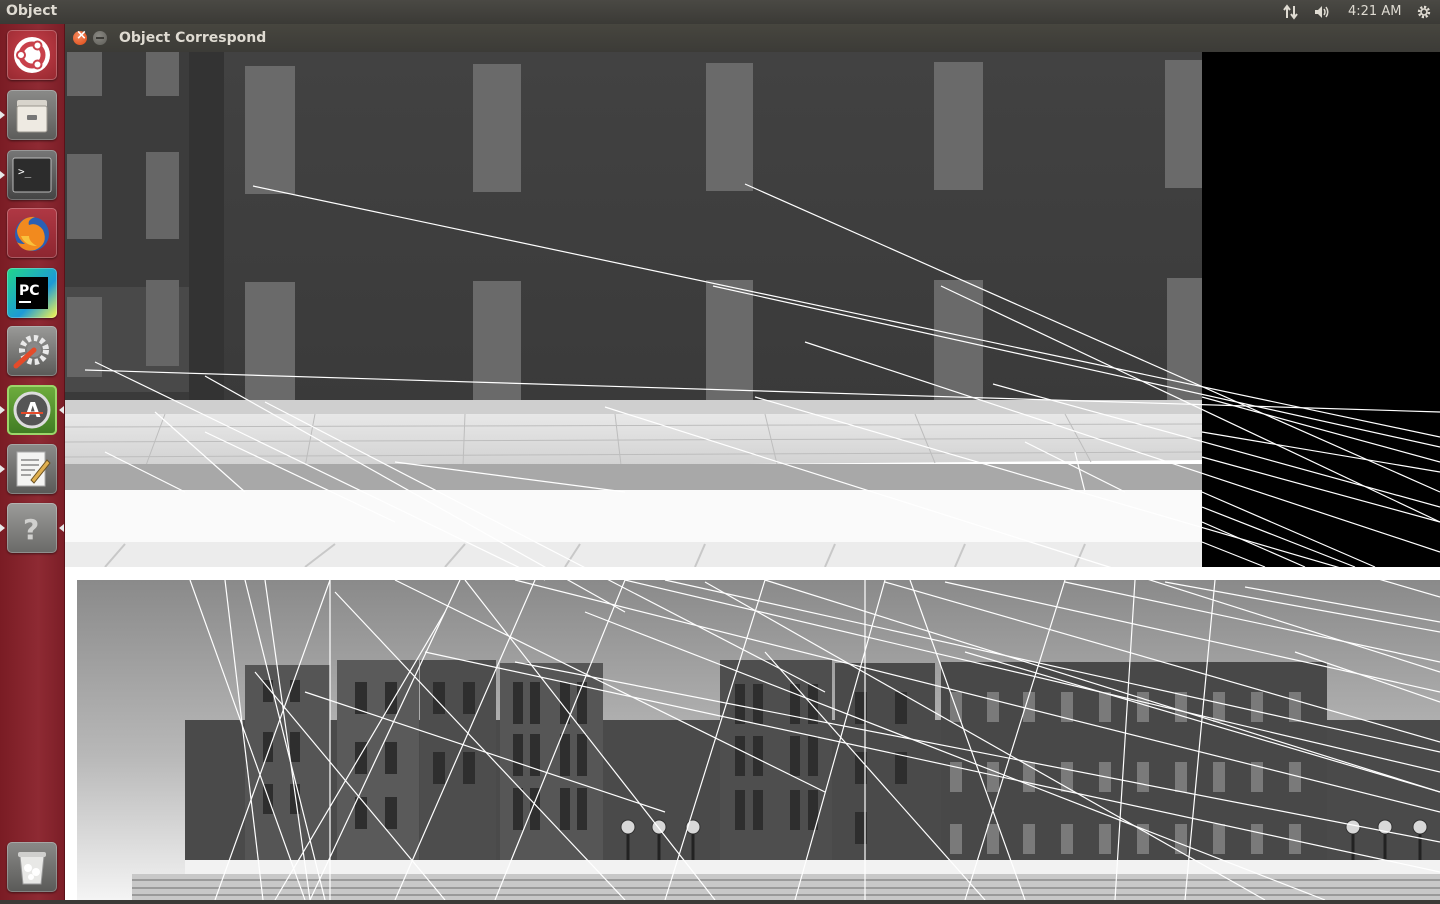 The height and width of the screenshot is (904, 1440). What do you see at coordinates (32, 11) in the screenshot?
I see `active-app-name: Object` at bounding box center [32, 11].